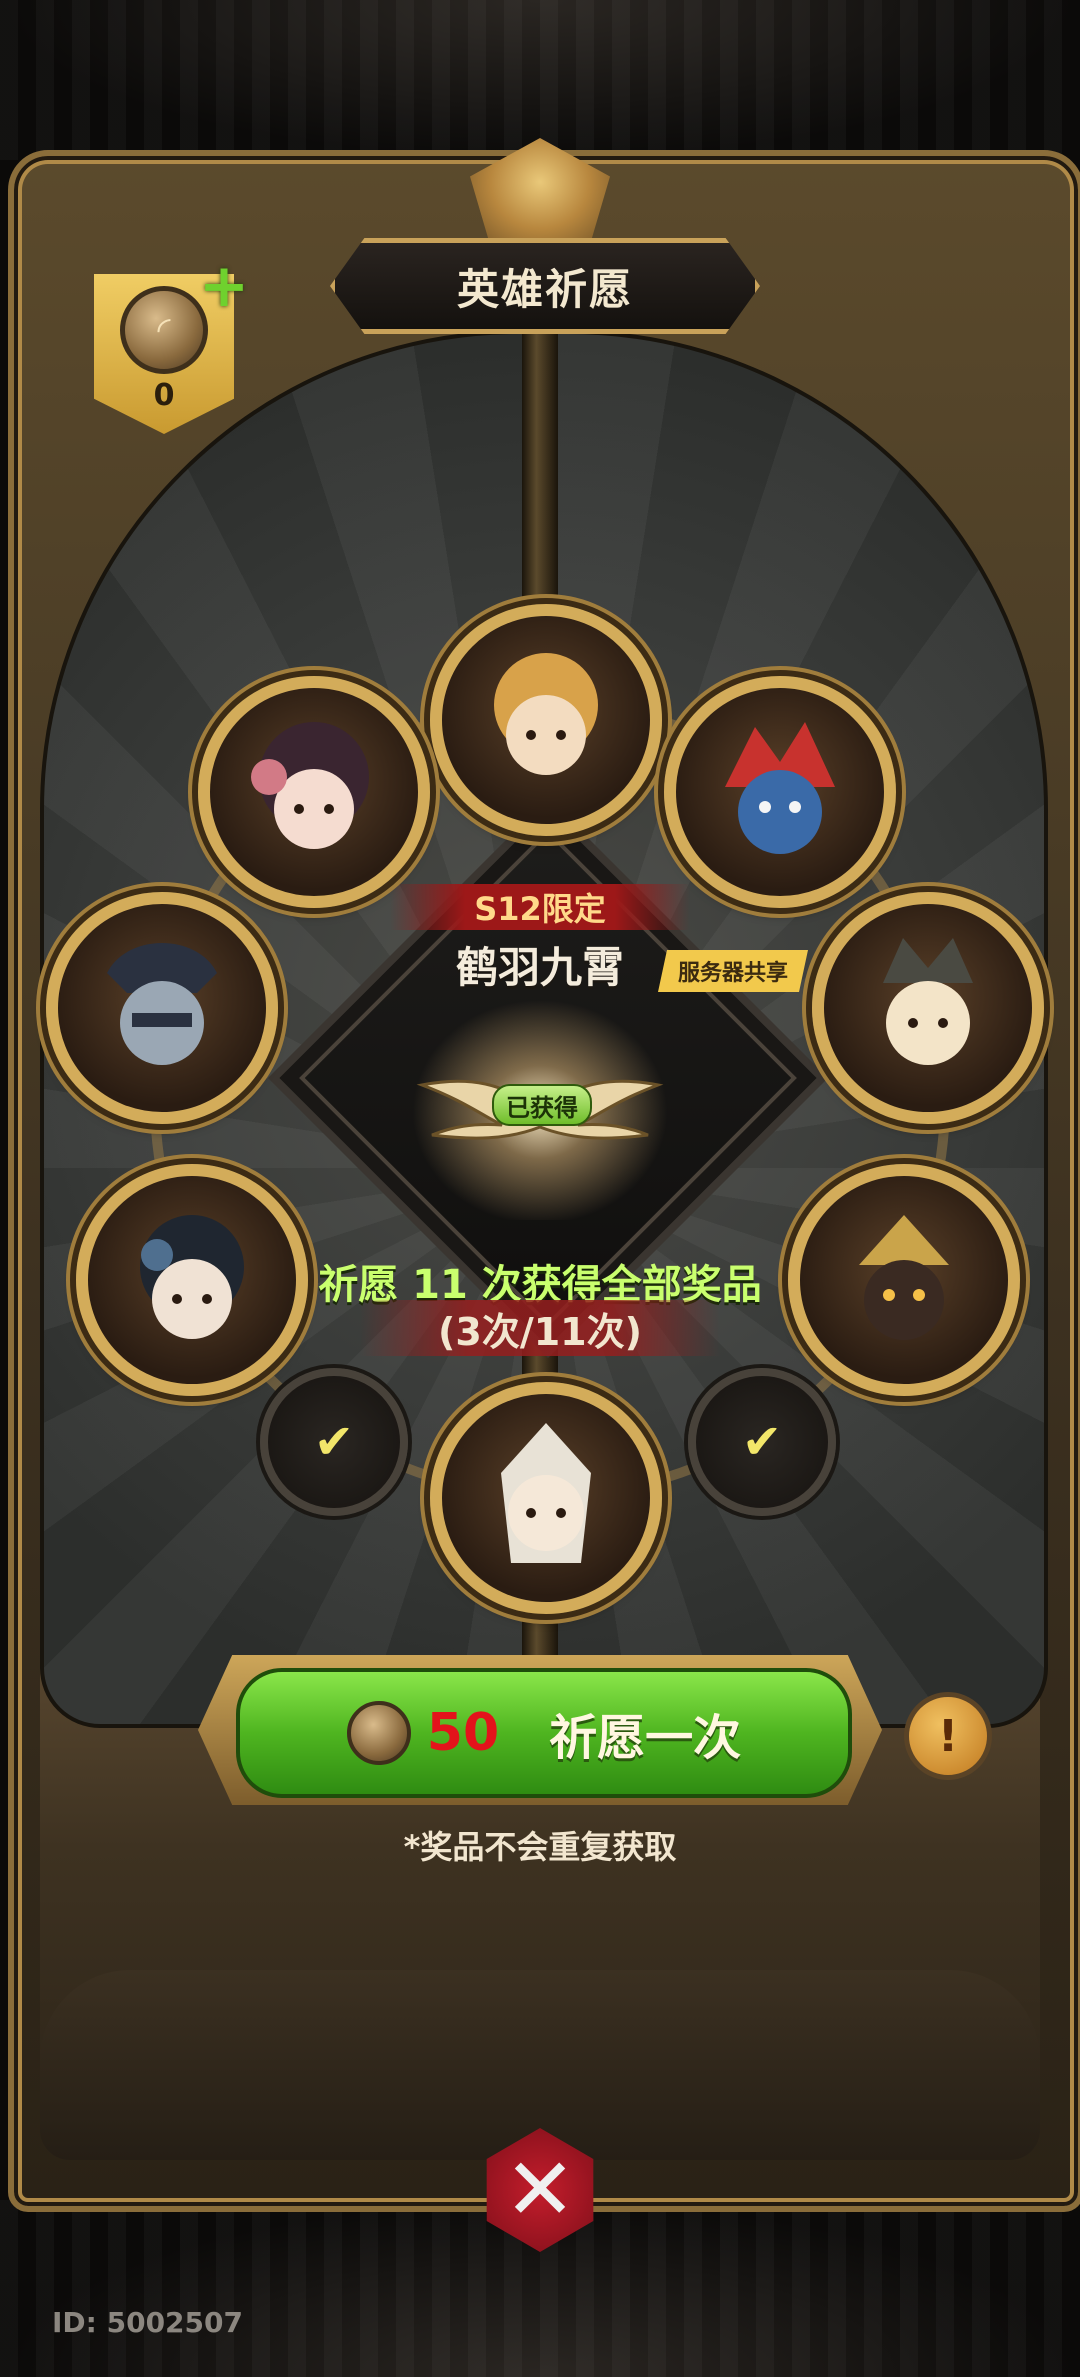 The width and height of the screenshot is (1080, 2377). I want to click on hero-portrait-lower-right, so click(904, 1280).